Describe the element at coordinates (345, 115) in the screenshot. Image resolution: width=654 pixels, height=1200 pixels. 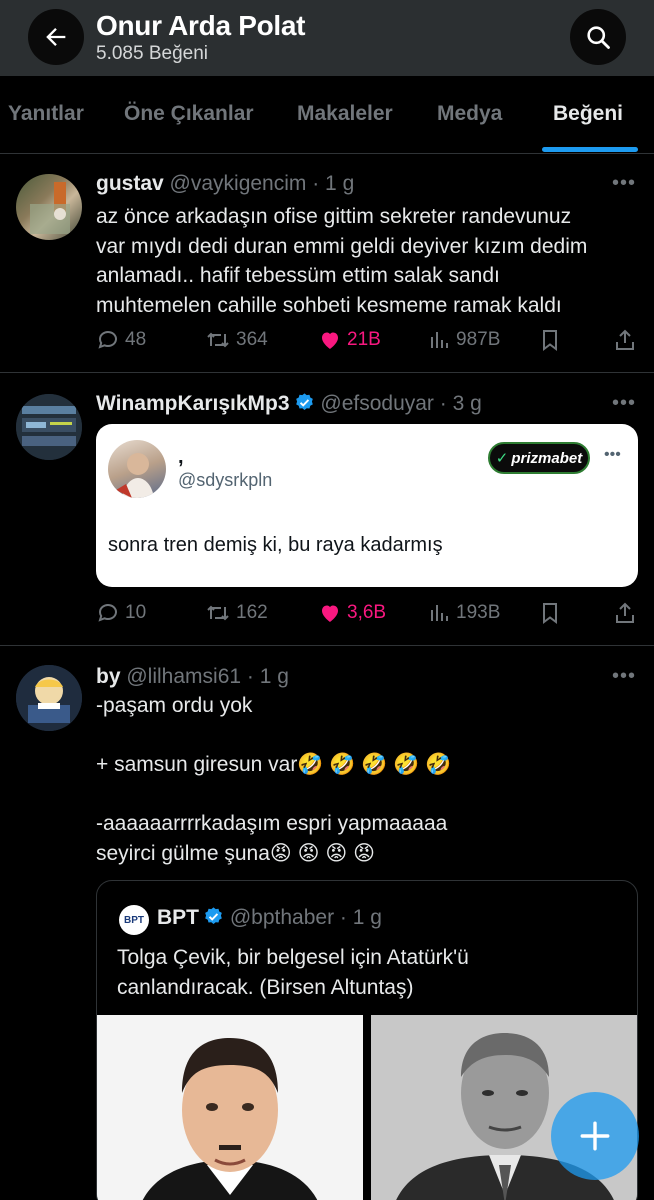
I see `tab-articles: Makaleler` at that location.